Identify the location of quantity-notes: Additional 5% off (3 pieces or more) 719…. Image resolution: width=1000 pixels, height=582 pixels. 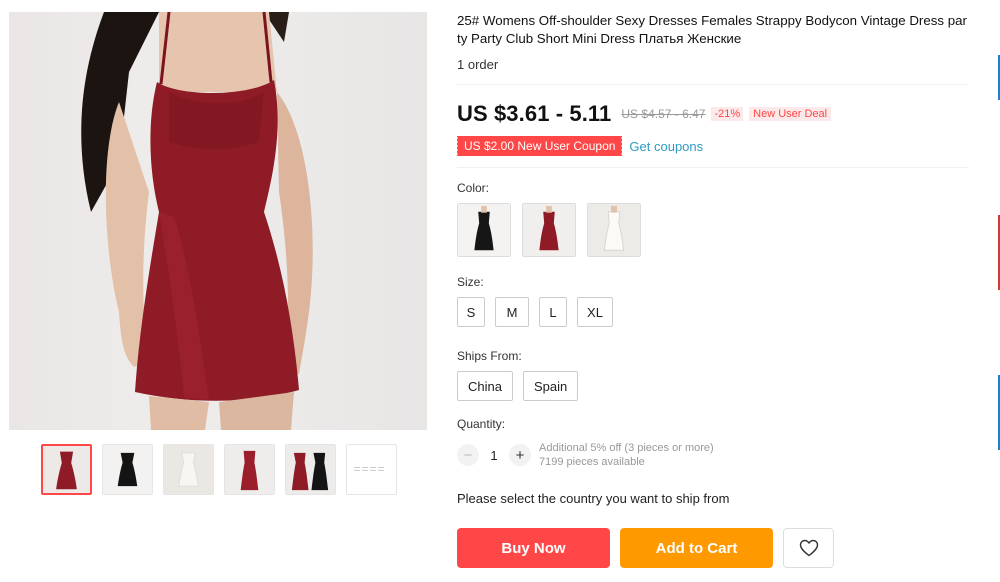
(626, 455).